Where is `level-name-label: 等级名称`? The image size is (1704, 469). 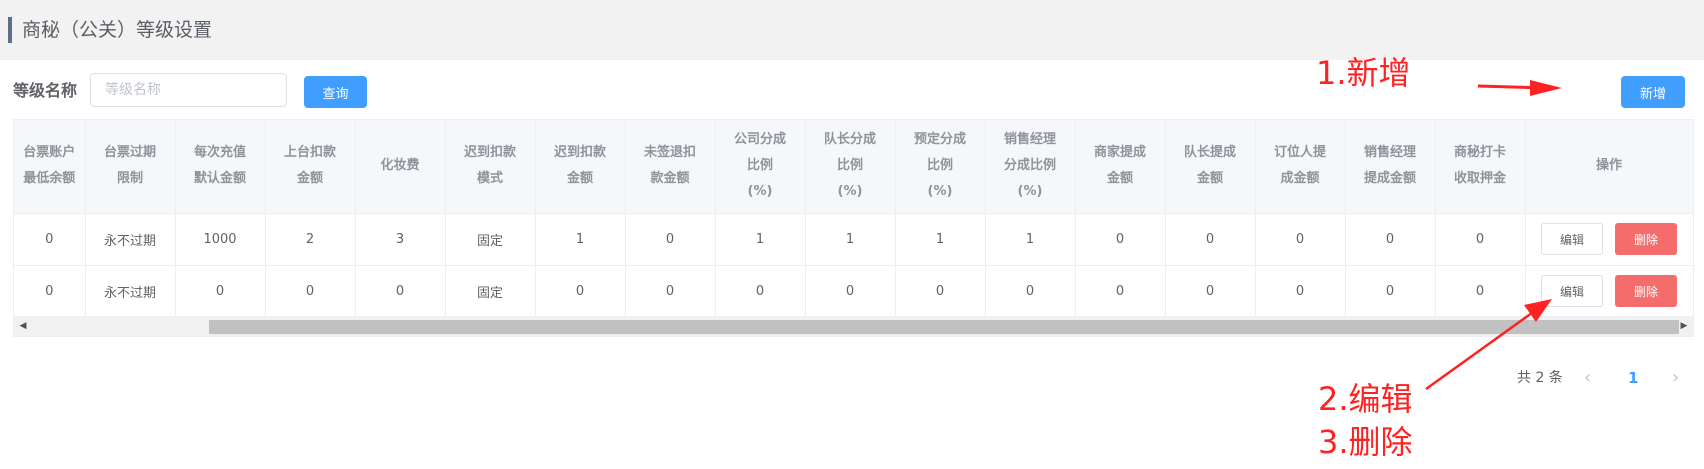 level-name-label: 等级名称 is located at coordinates (45, 90).